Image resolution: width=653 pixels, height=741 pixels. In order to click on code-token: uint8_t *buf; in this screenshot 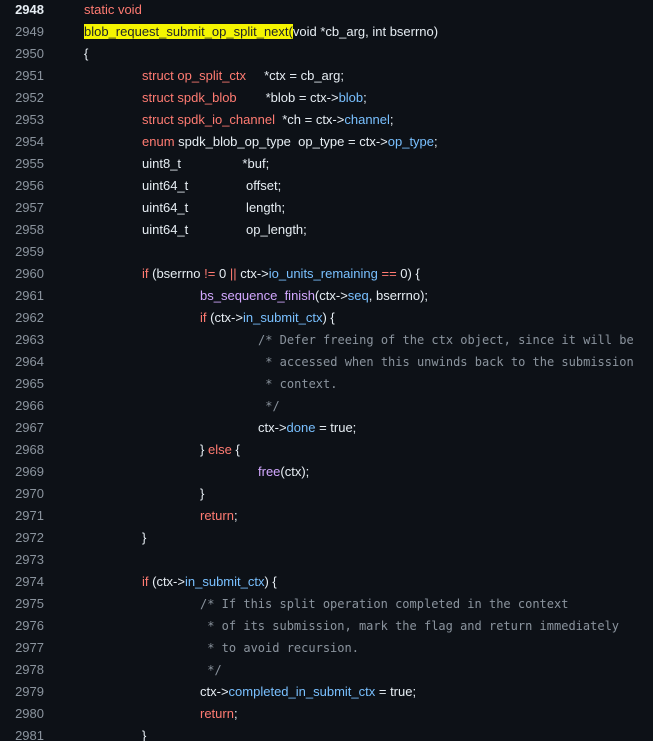, I will do `click(206, 163)`.